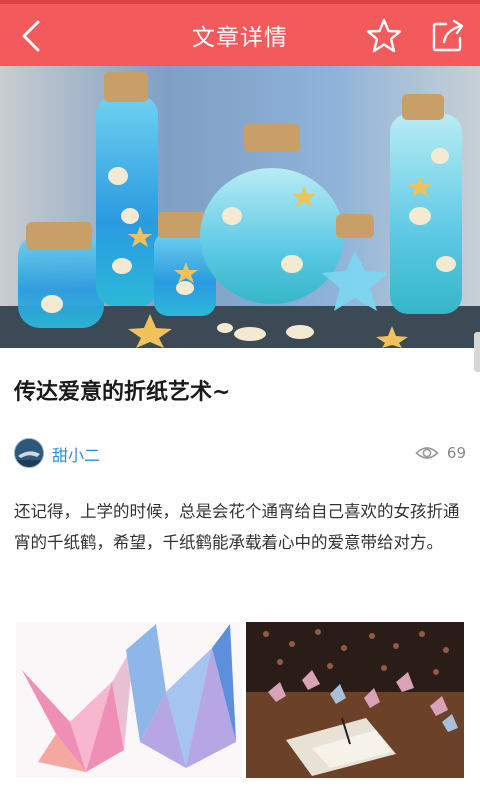 Image resolution: width=480 pixels, height=800 pixels. Describe the element at coordinates (76, 454) in the screenshot. I see `author-name: 甜小二` at that location.